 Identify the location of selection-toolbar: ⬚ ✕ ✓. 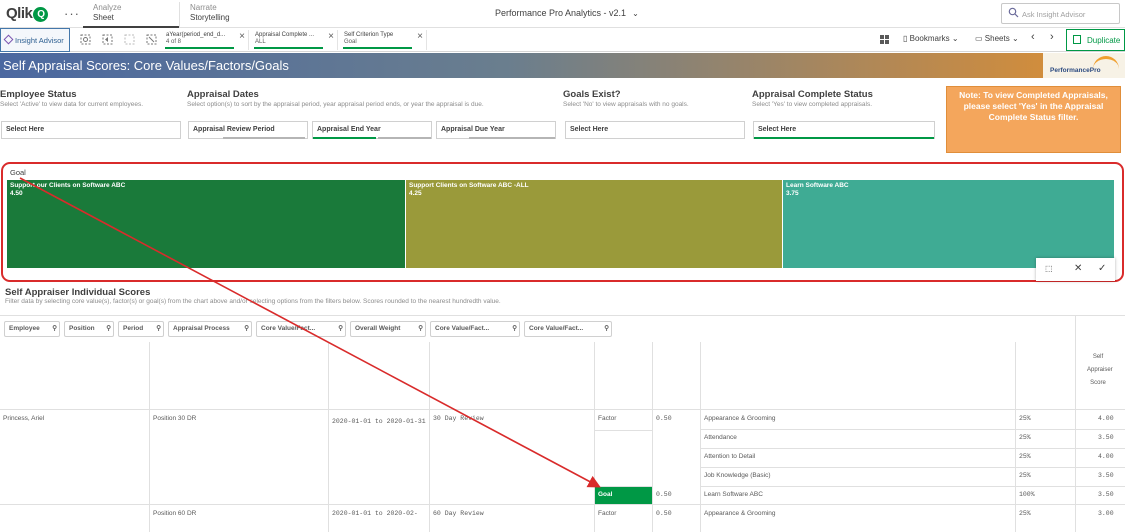
(1075, 269).